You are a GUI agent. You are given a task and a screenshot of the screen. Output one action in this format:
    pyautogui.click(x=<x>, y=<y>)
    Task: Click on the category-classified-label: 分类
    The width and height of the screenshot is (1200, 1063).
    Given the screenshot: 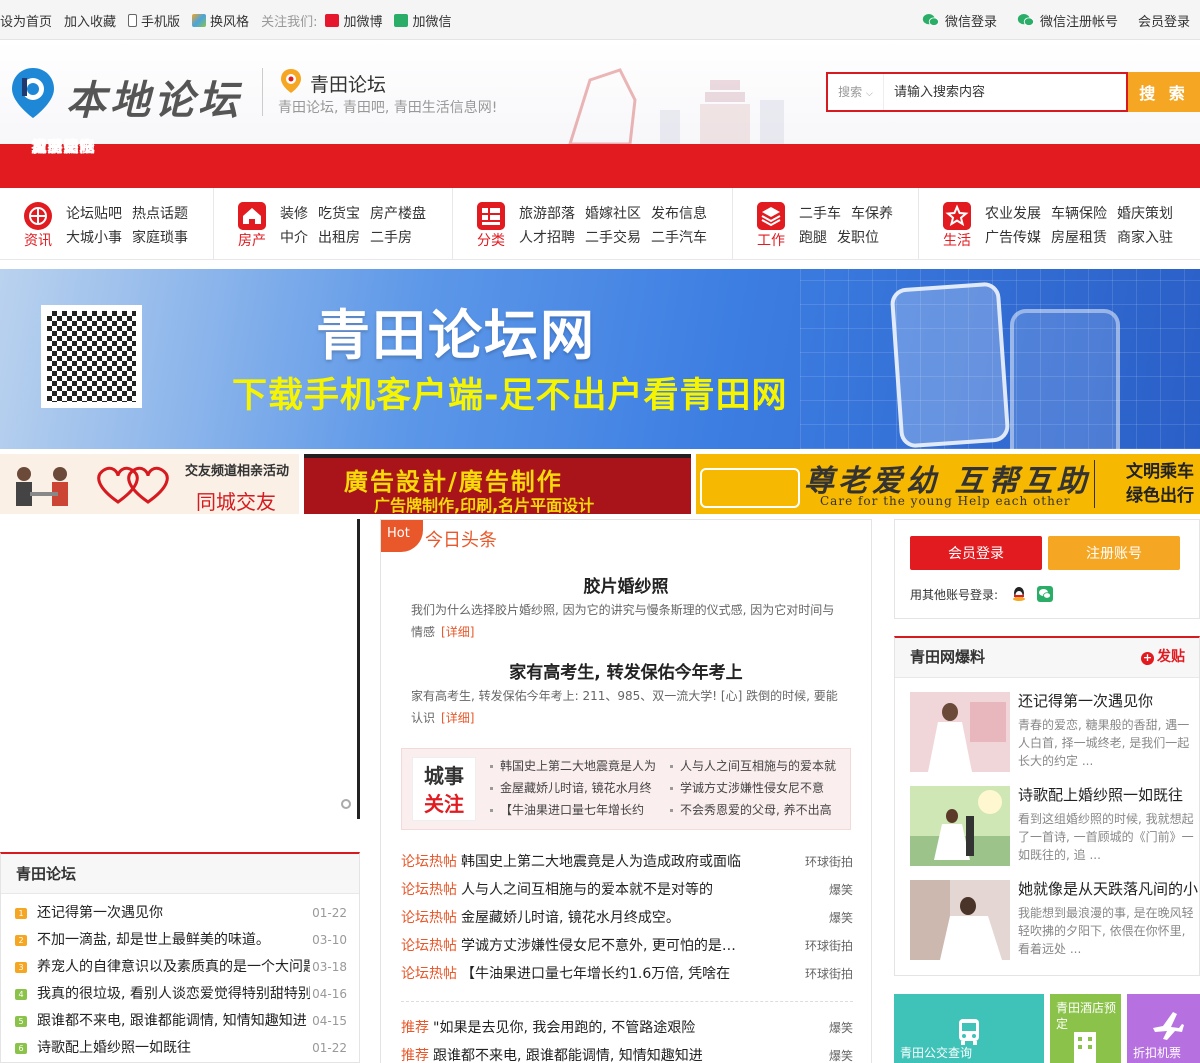 What is the action you would take?
    pyautogui.click(x=491, y=240)
    